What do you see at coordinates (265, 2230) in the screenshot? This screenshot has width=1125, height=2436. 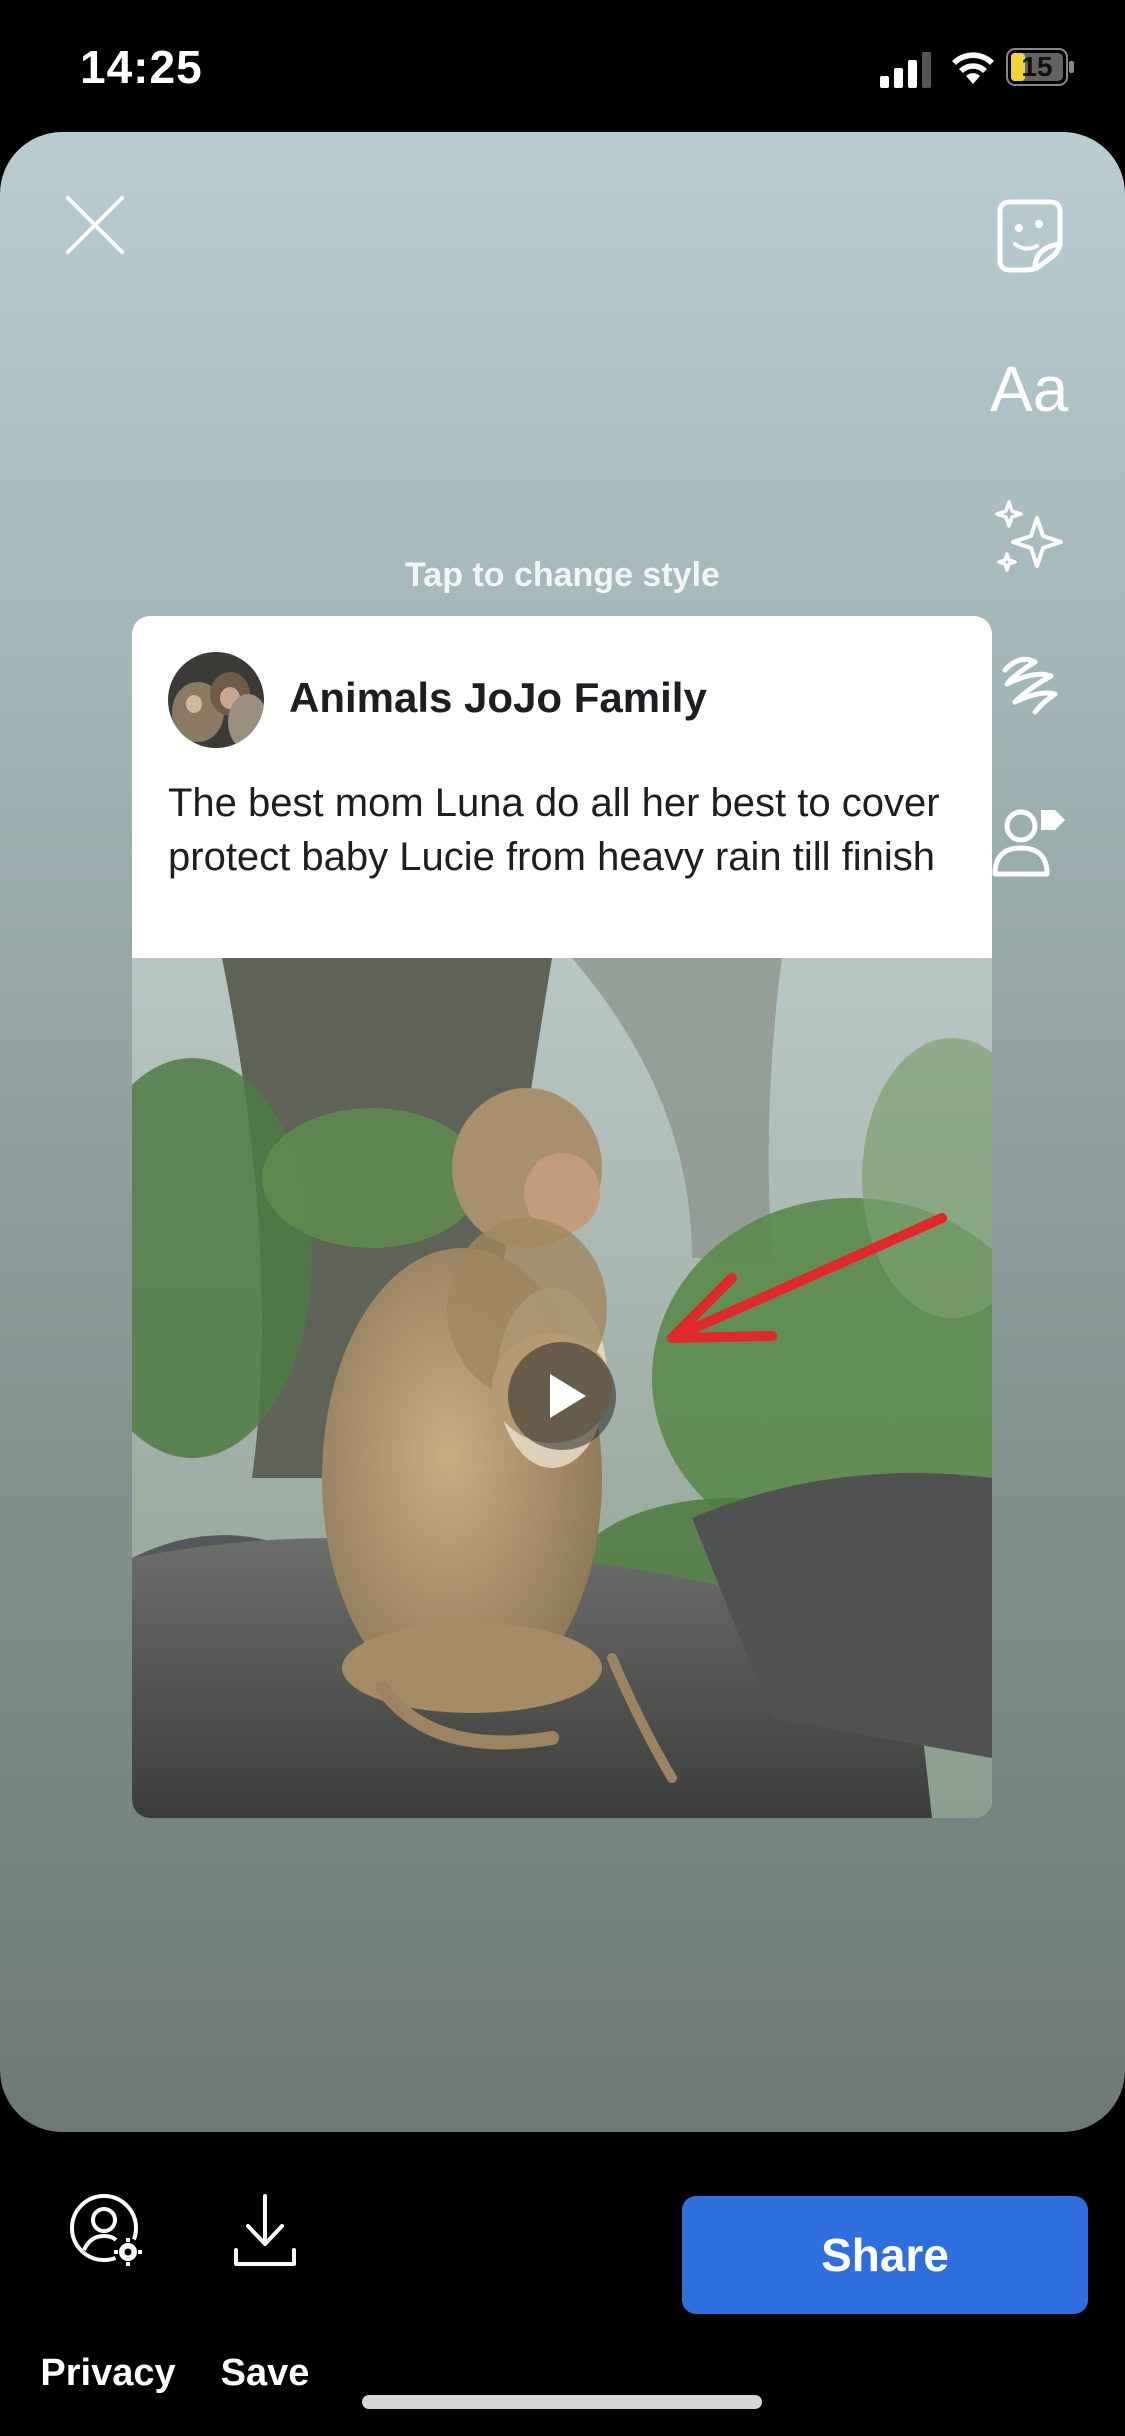 I see `download-icon` at bounding box center [265, 2230].